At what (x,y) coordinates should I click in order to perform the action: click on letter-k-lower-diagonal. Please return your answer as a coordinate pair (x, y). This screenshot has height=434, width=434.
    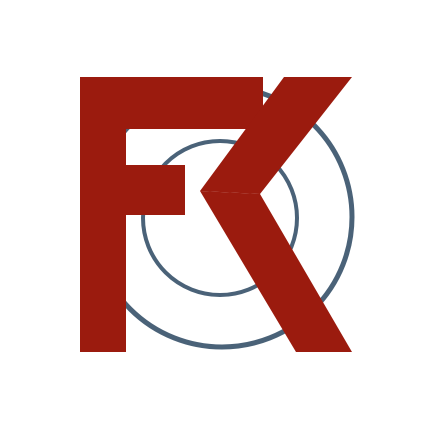
    Looking at the image, I should click on (276, 271).